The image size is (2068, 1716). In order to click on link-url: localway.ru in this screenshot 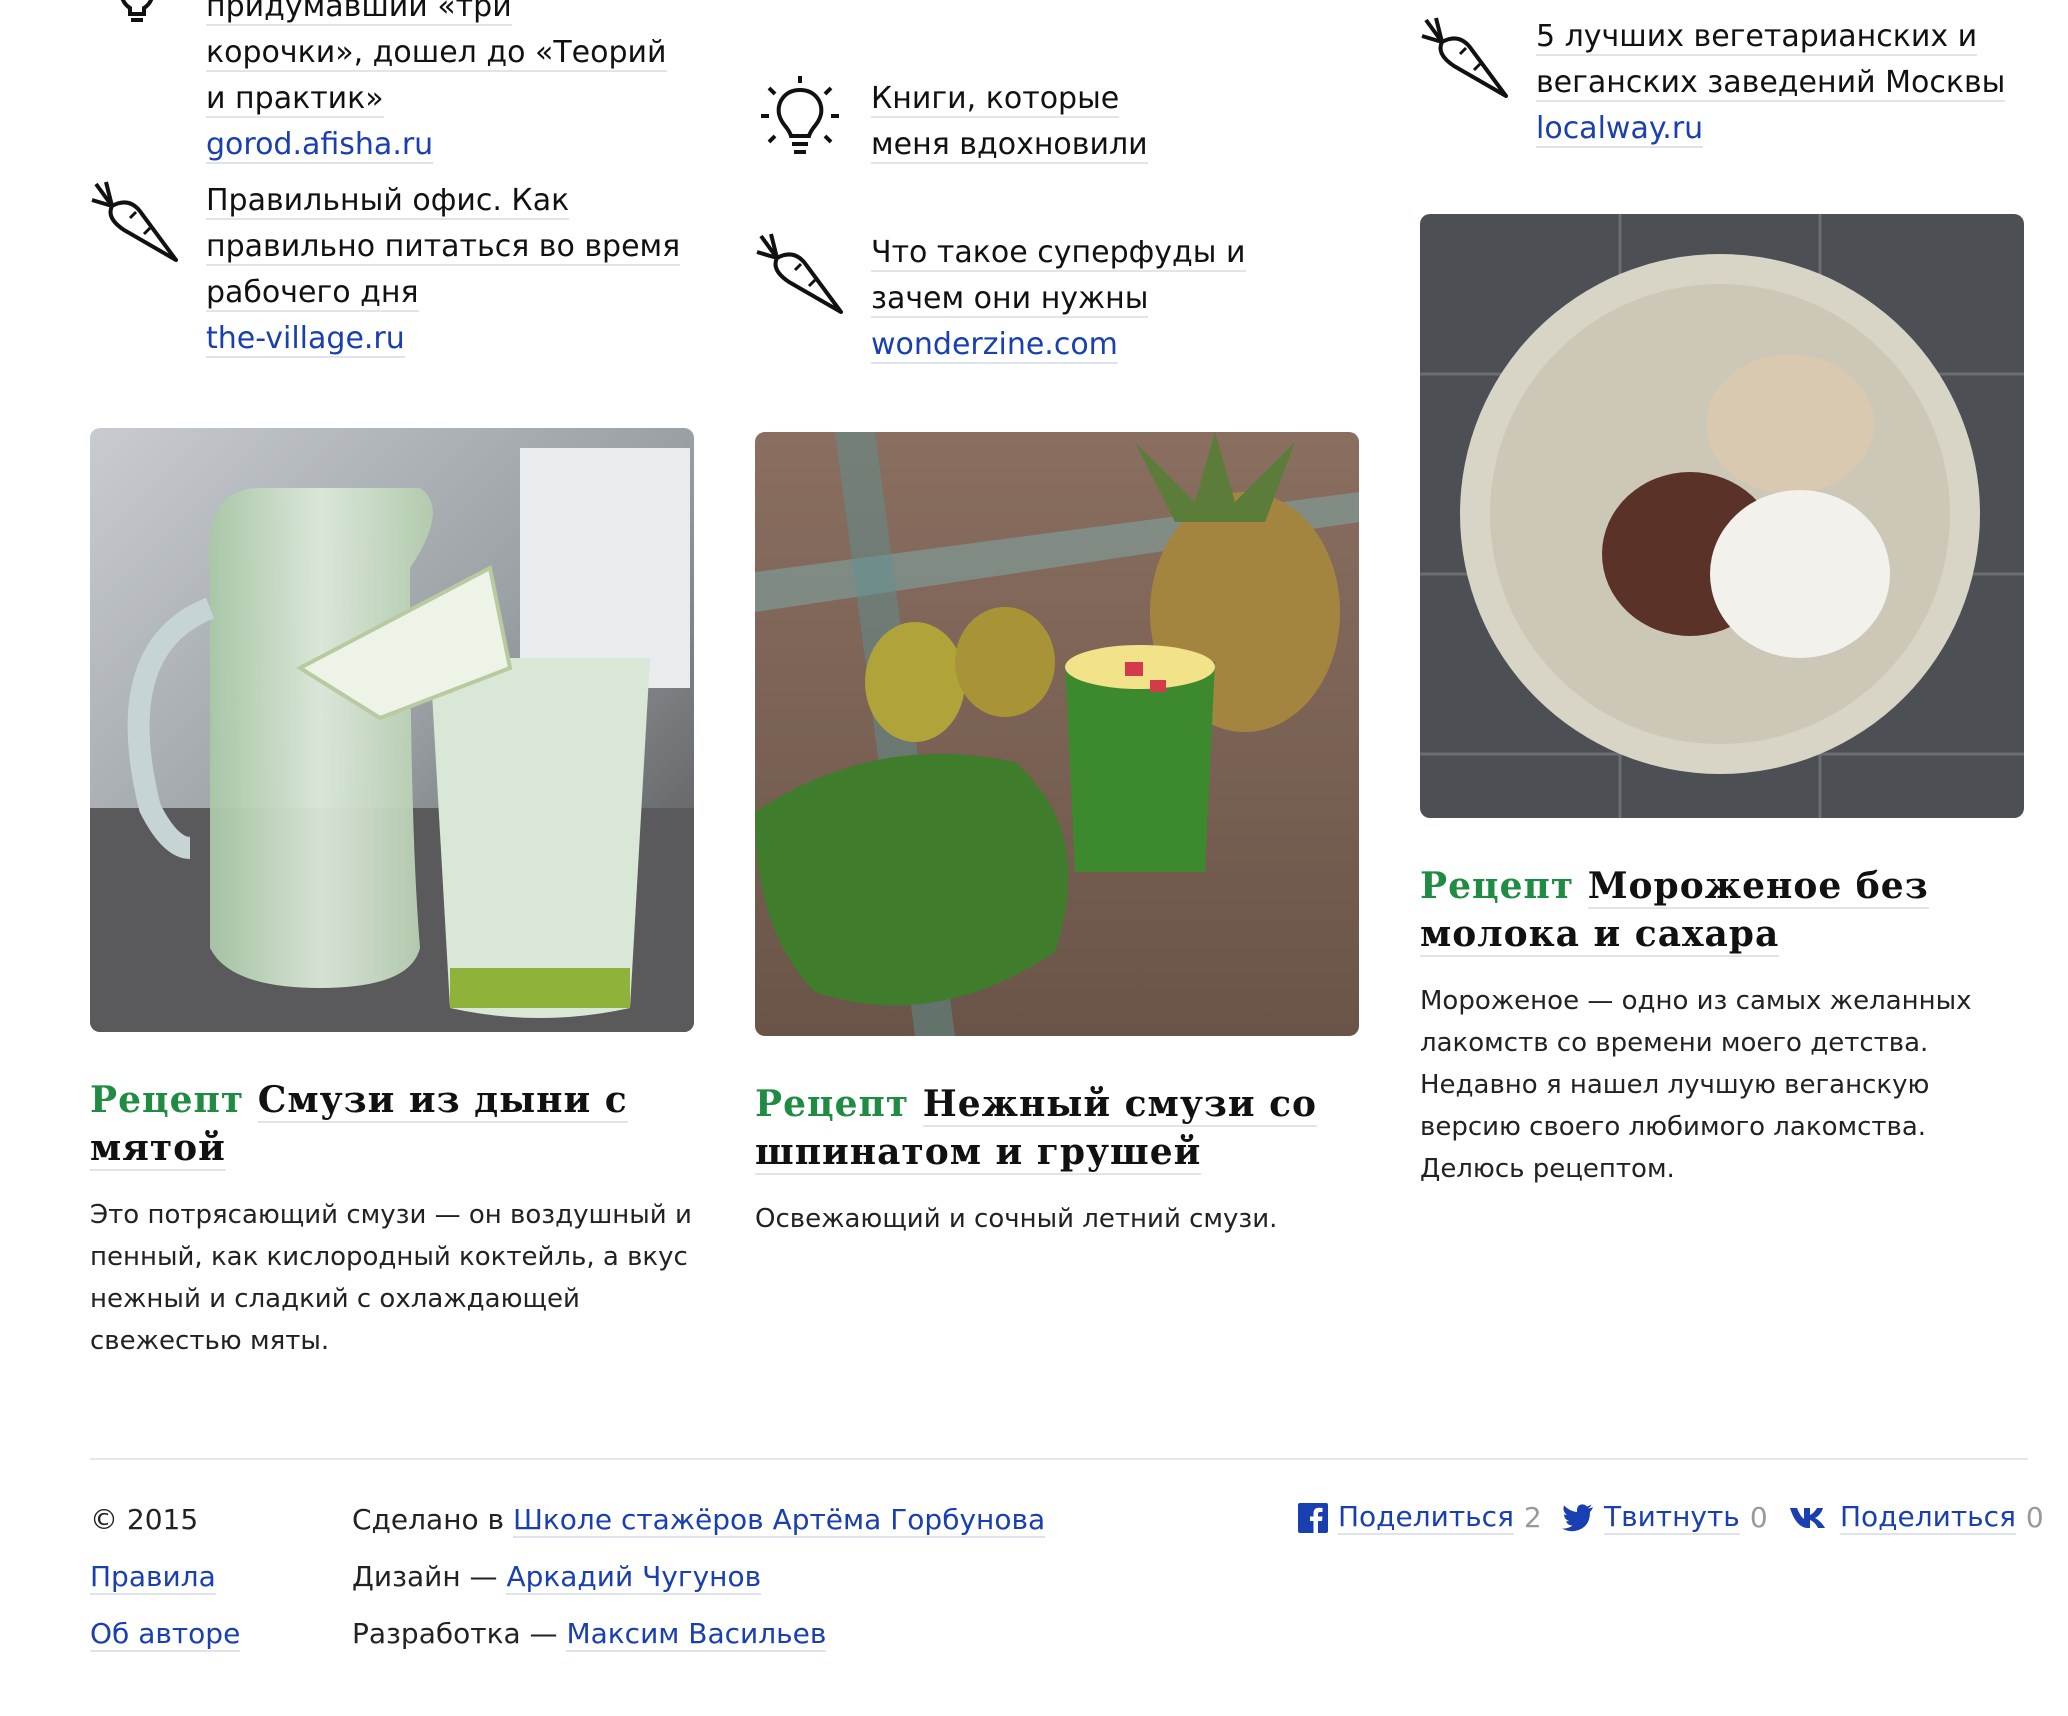, I will do `click(1620, 129)`.